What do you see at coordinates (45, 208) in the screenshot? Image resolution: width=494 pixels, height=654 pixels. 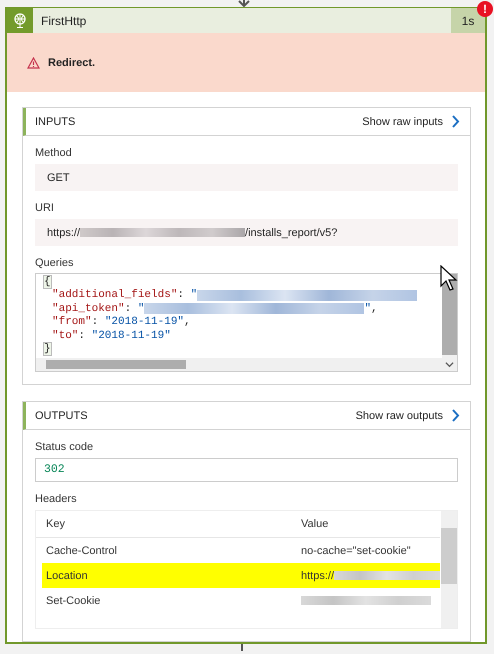 I see `field-label: URI` at bounding box center [45, 208].